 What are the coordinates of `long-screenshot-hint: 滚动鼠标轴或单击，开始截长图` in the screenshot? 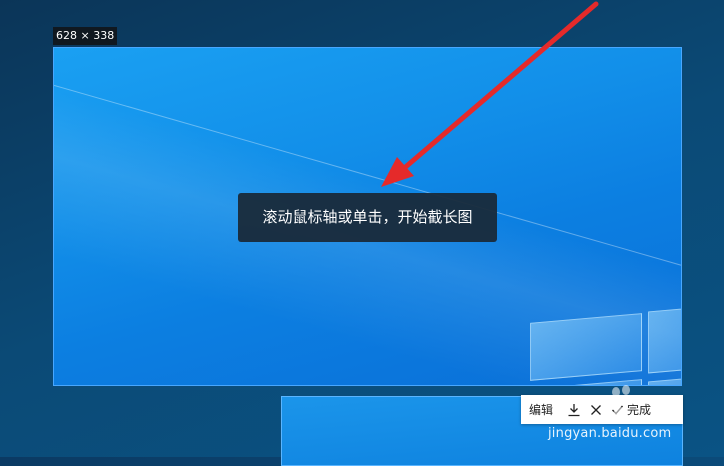 It's located at (367, 217).